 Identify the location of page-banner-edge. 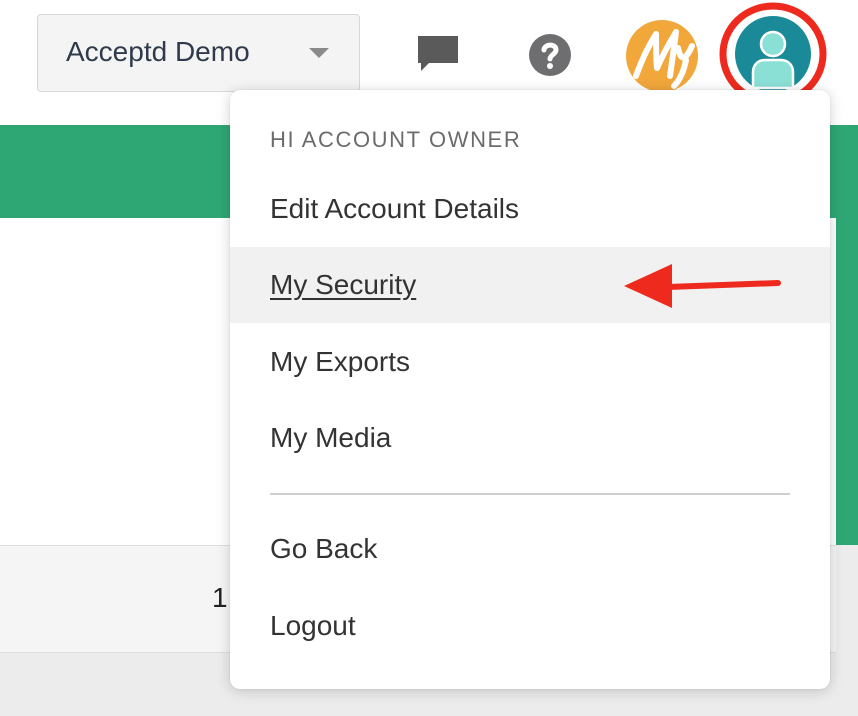
(847, 381).